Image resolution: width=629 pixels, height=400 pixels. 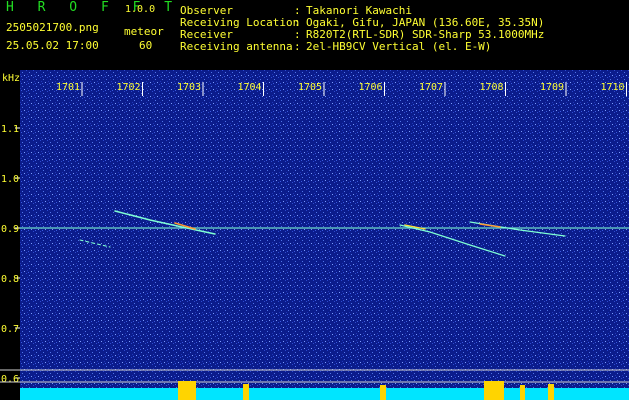 I want to click on mode-text: meteor, so click(x=144, y=31).